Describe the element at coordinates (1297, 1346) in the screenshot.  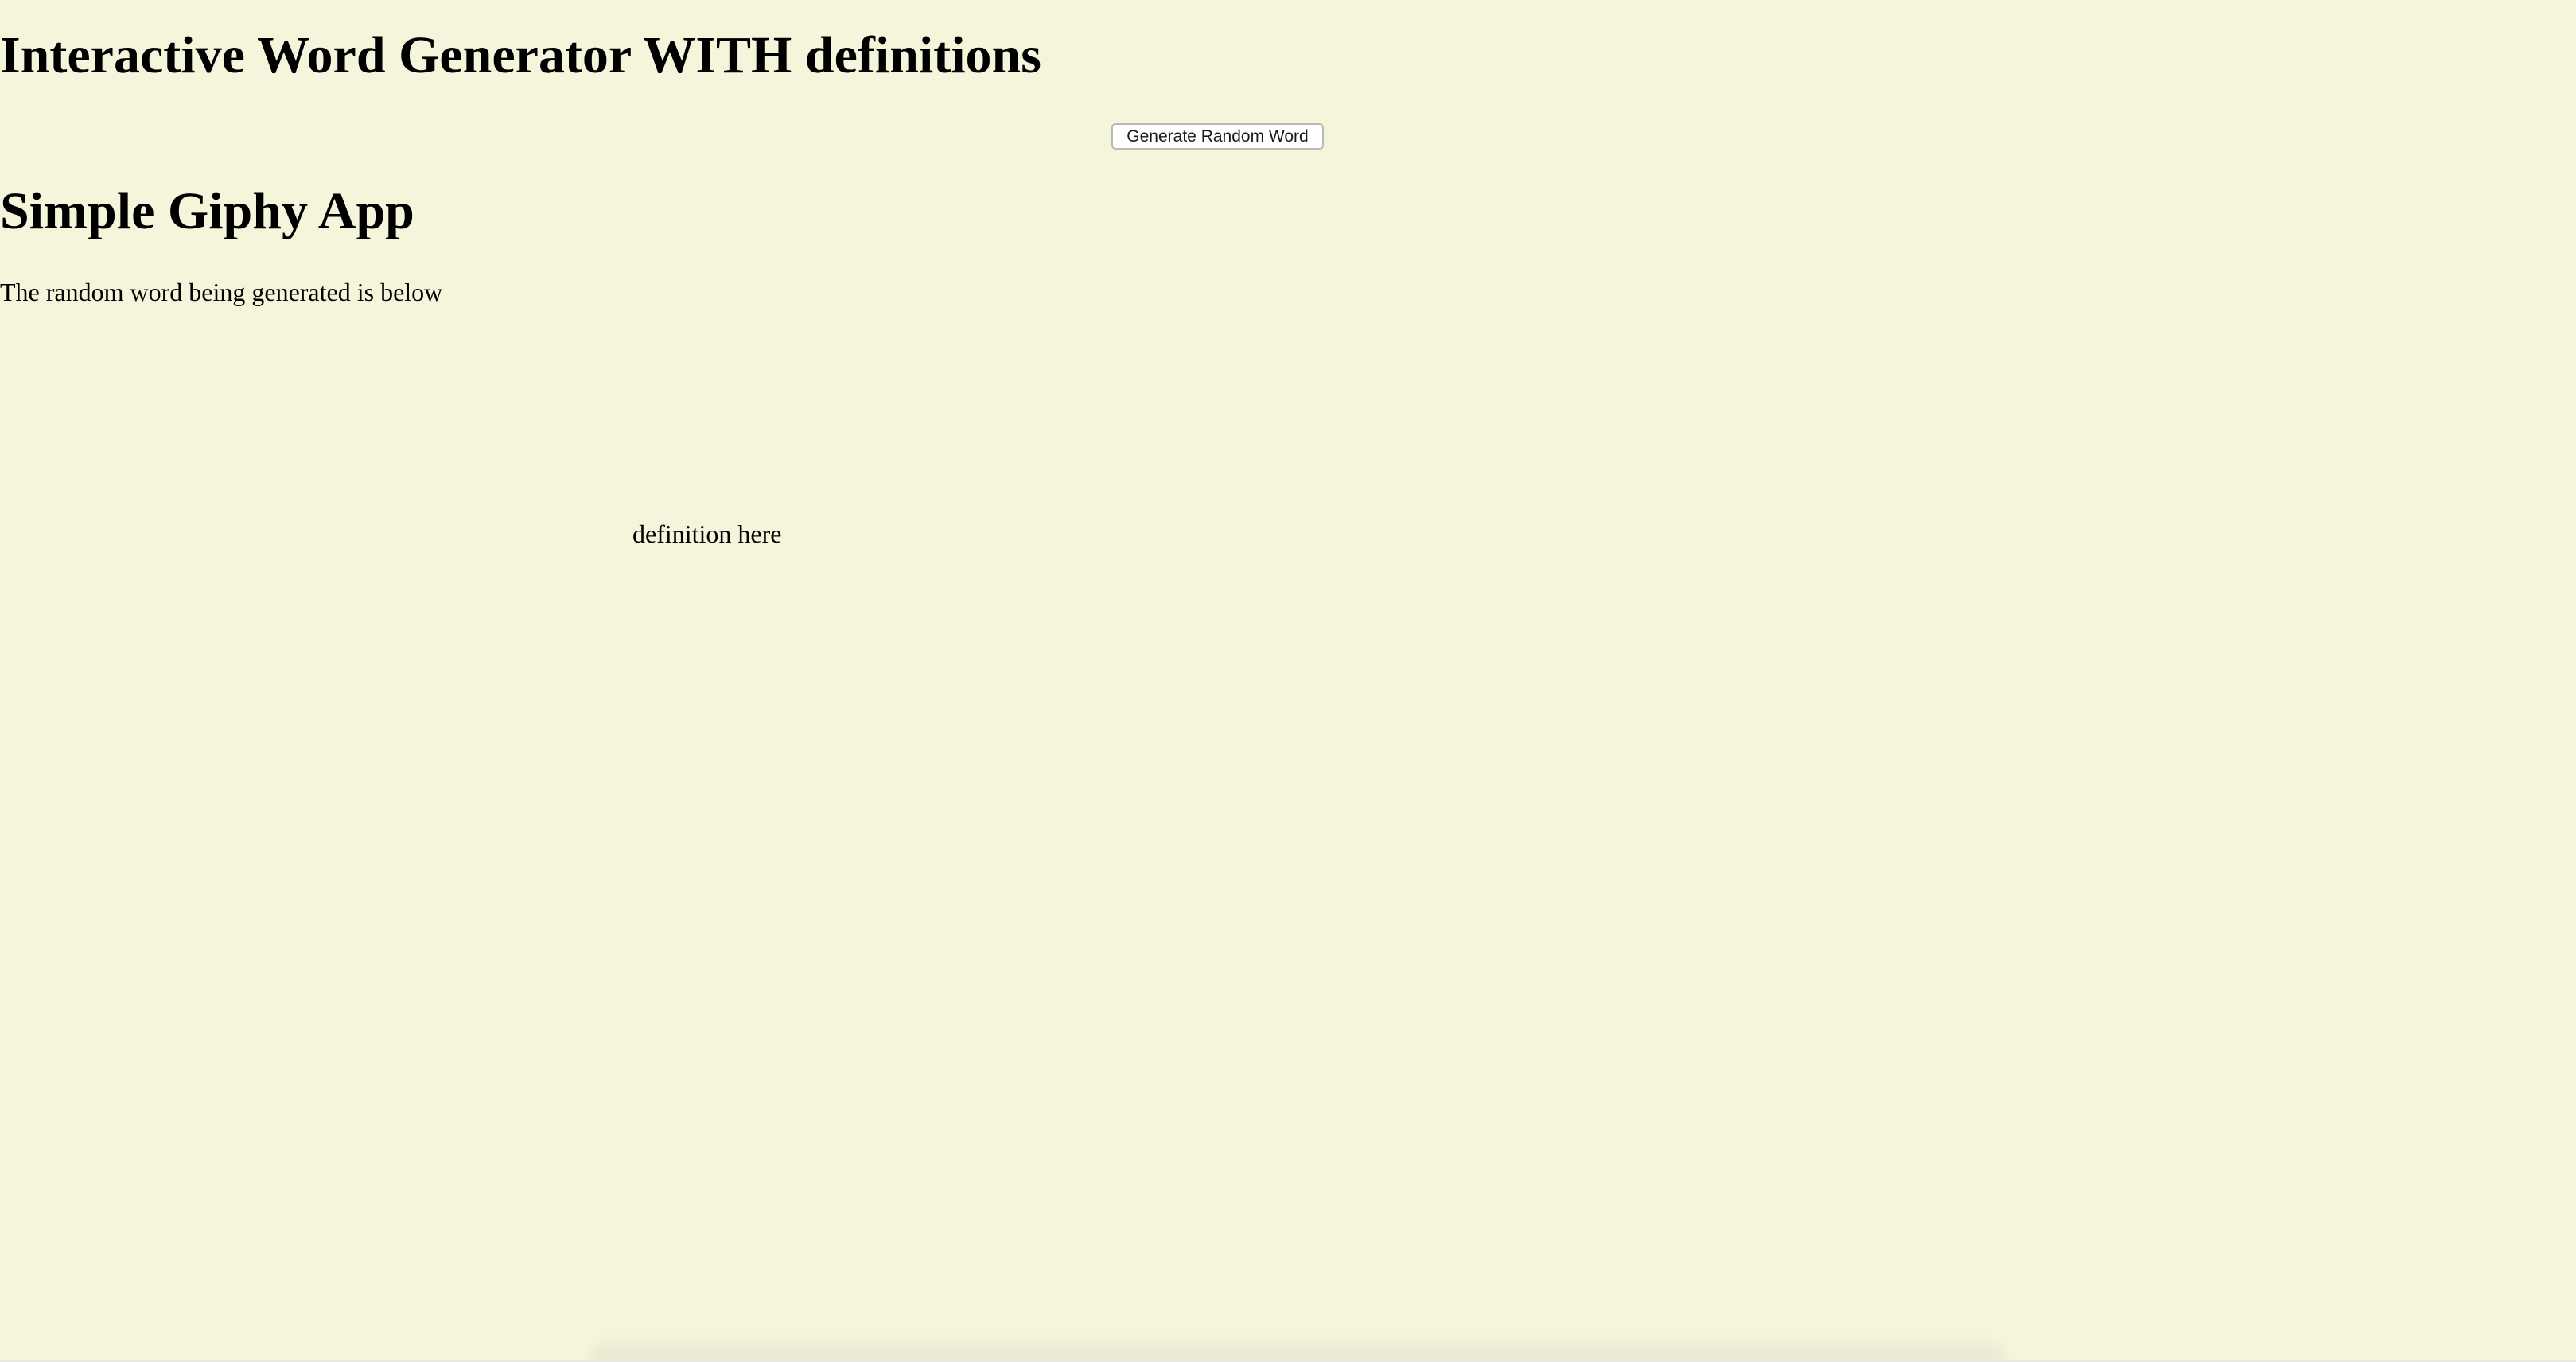
I see `bottom-edge-shadow` at that location.